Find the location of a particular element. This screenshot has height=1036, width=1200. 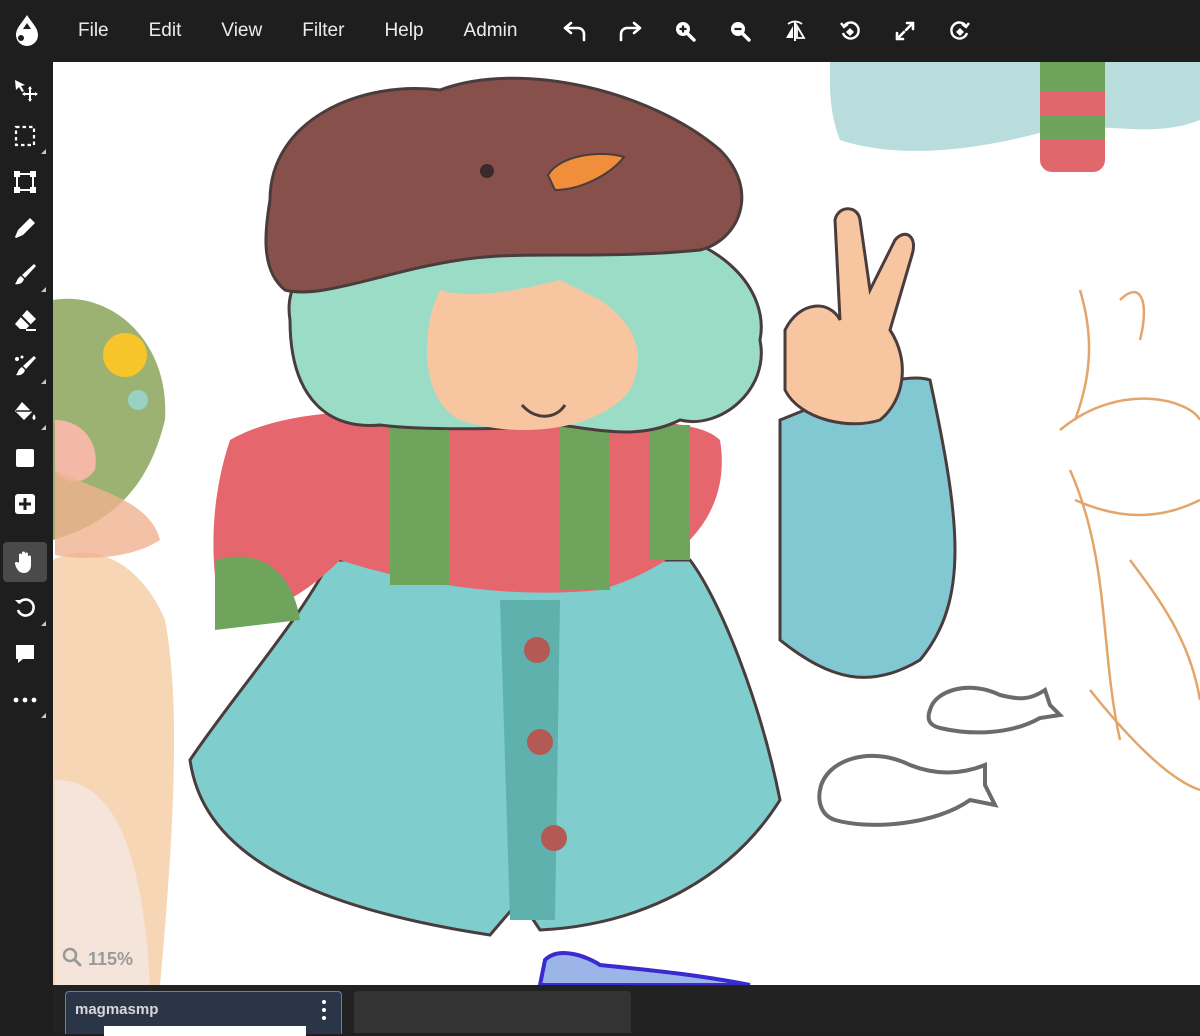

speech-bubble-icon is located at coordinates (25, 654).